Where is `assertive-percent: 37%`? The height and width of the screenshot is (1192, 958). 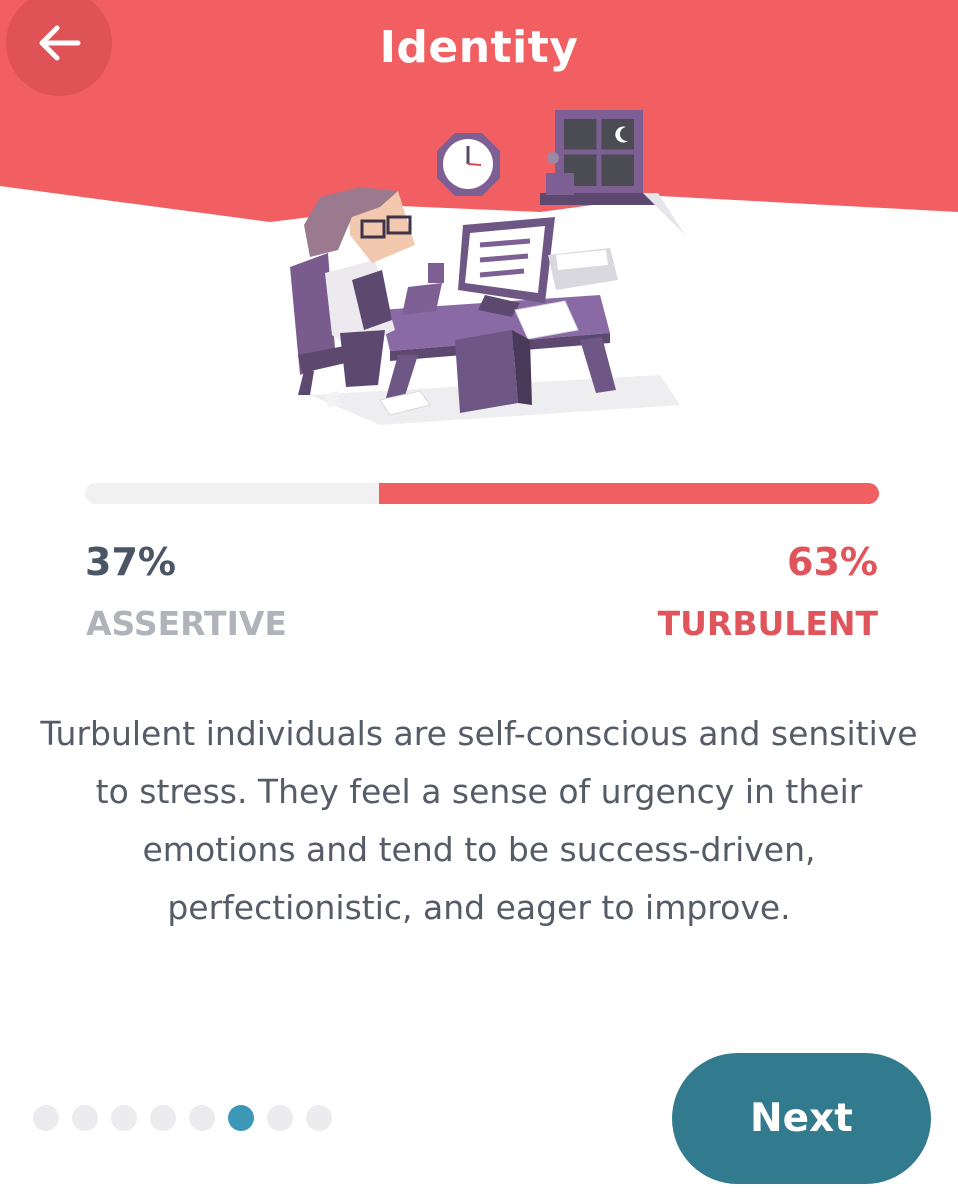
assertive-percent: 37% is located at coordinates (130, 562).